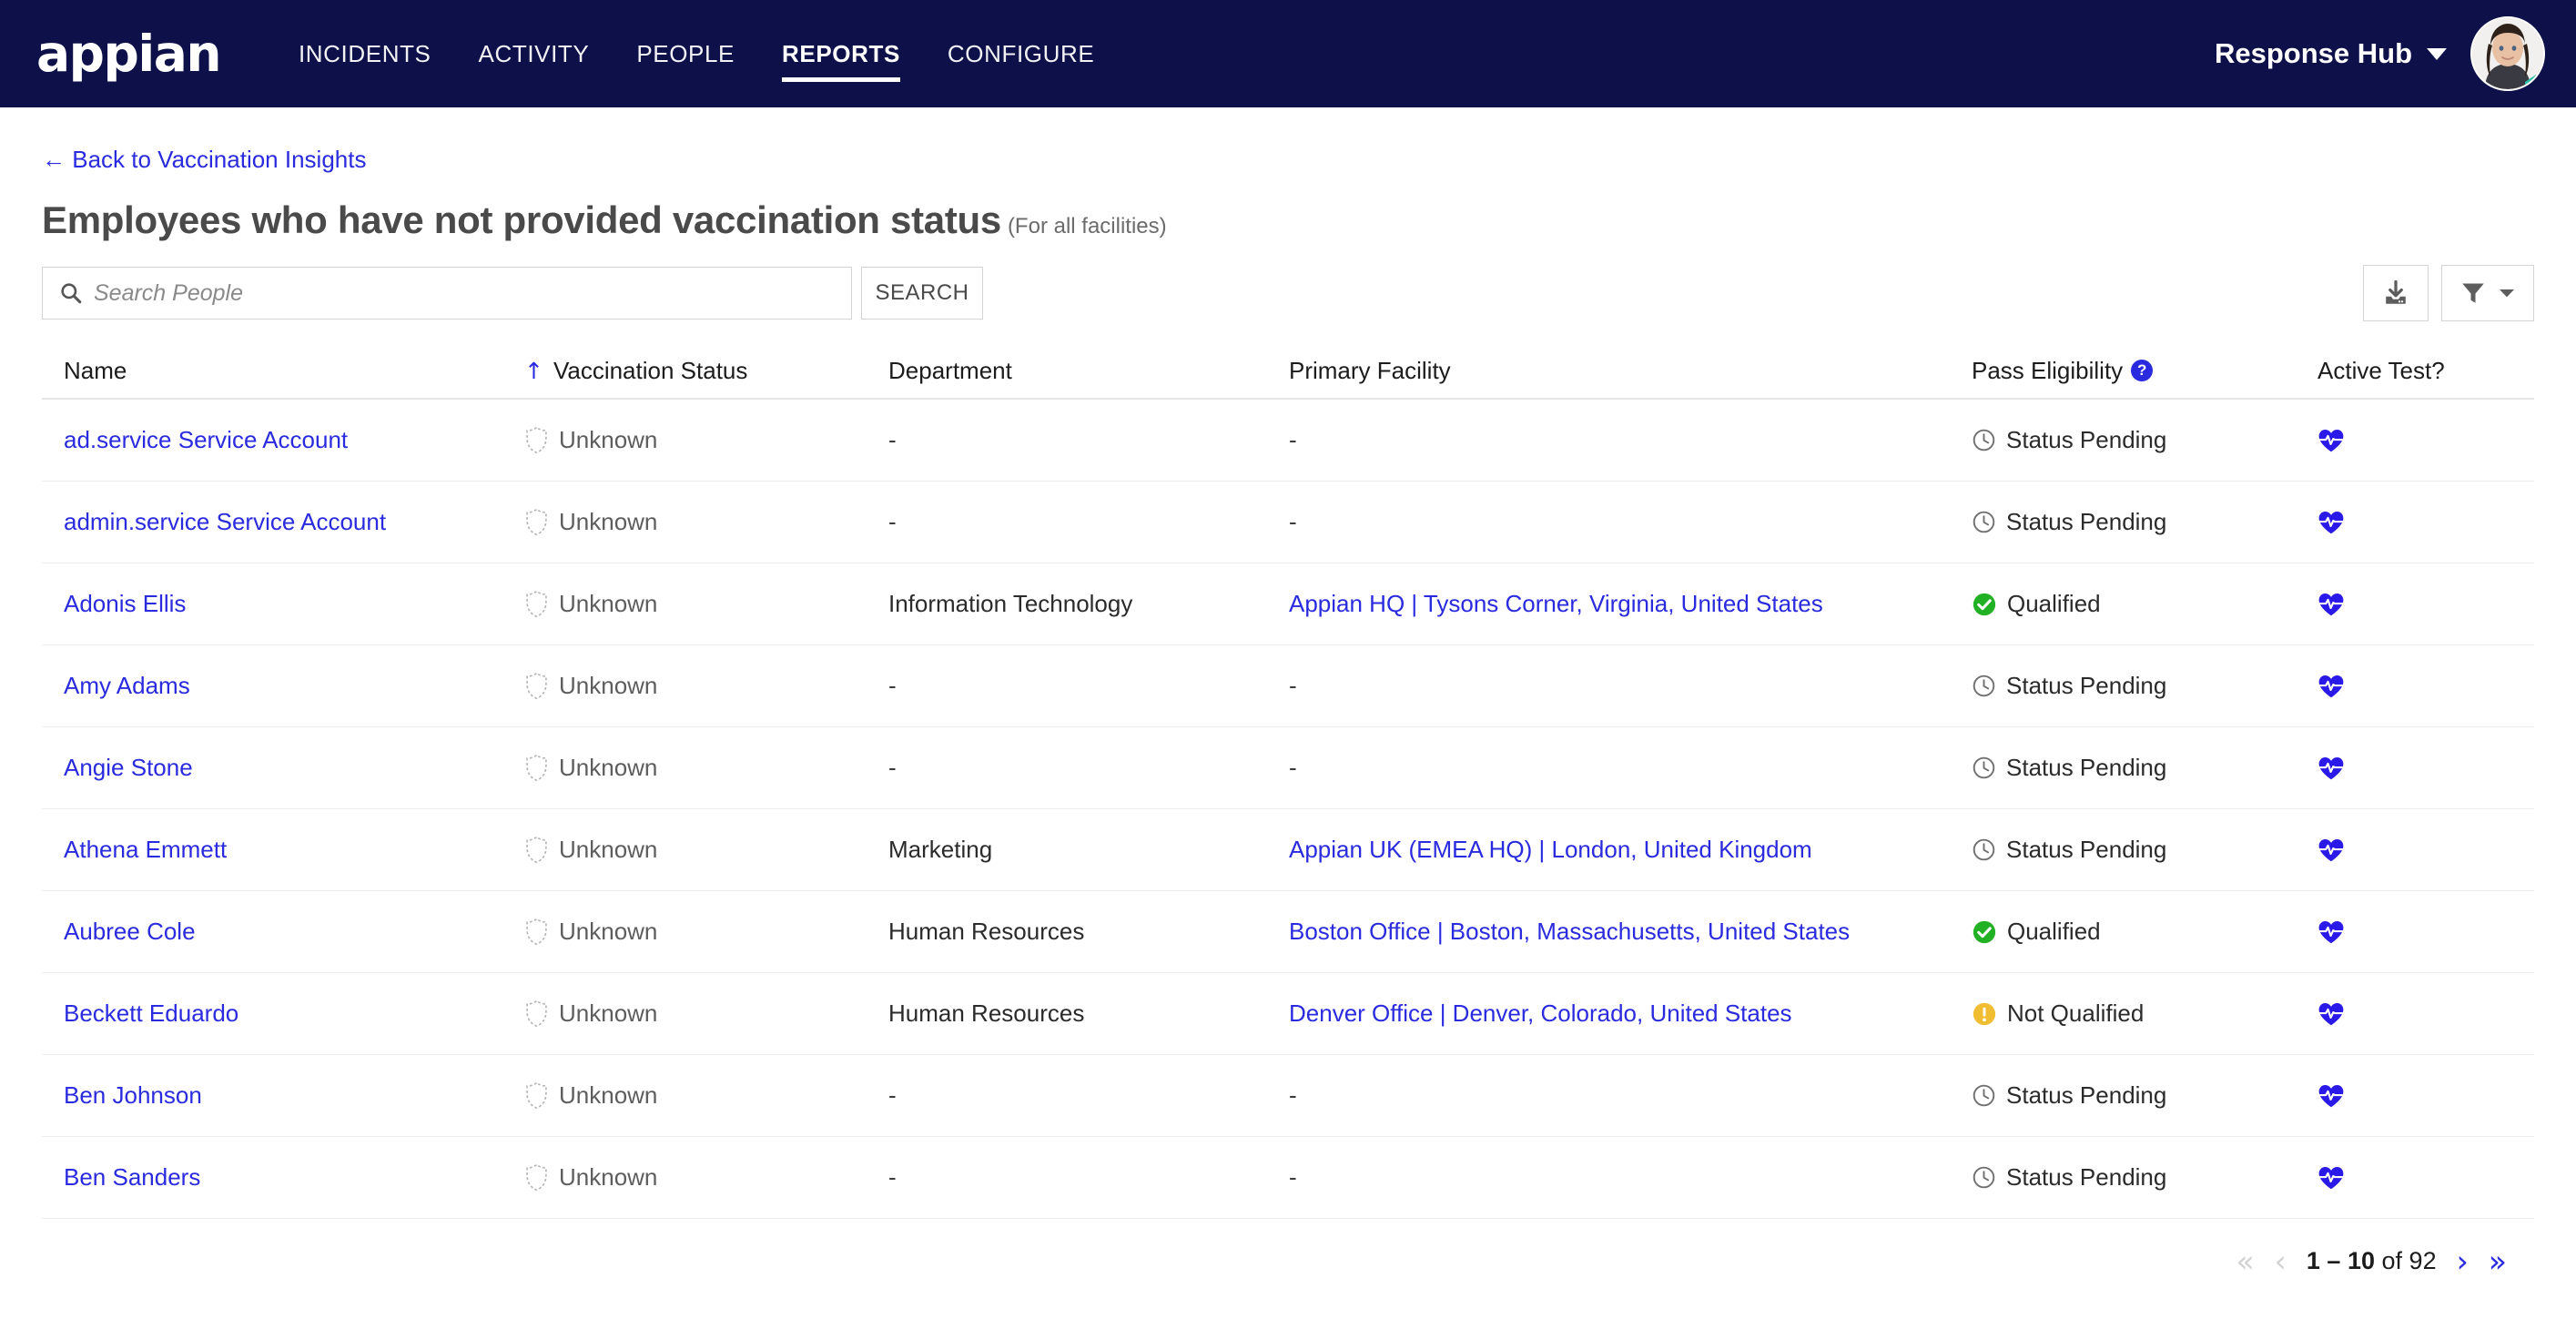 This screenshot has width=2576, height=1329. What do you see at coordinates (2507, 53) in the screenshot?
I see `avatar` at bounding box center [2507, 53].